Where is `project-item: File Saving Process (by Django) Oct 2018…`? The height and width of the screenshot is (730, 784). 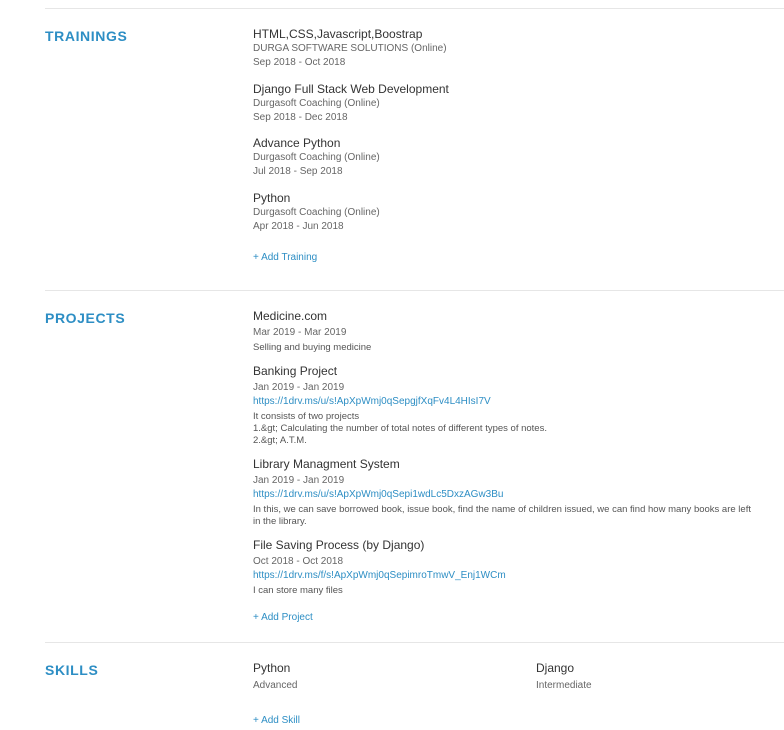
project-item: File Saving Process (by Django) Oct 2018… is located at coordinates (518, 567).